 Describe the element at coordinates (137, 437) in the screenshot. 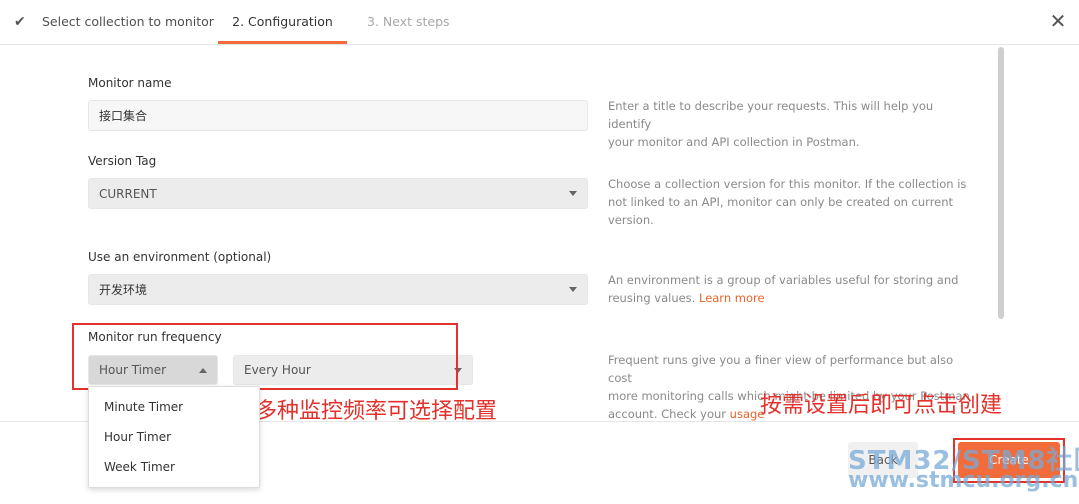

I see `menu-item-hour-timer: Hour Timer` at that location.